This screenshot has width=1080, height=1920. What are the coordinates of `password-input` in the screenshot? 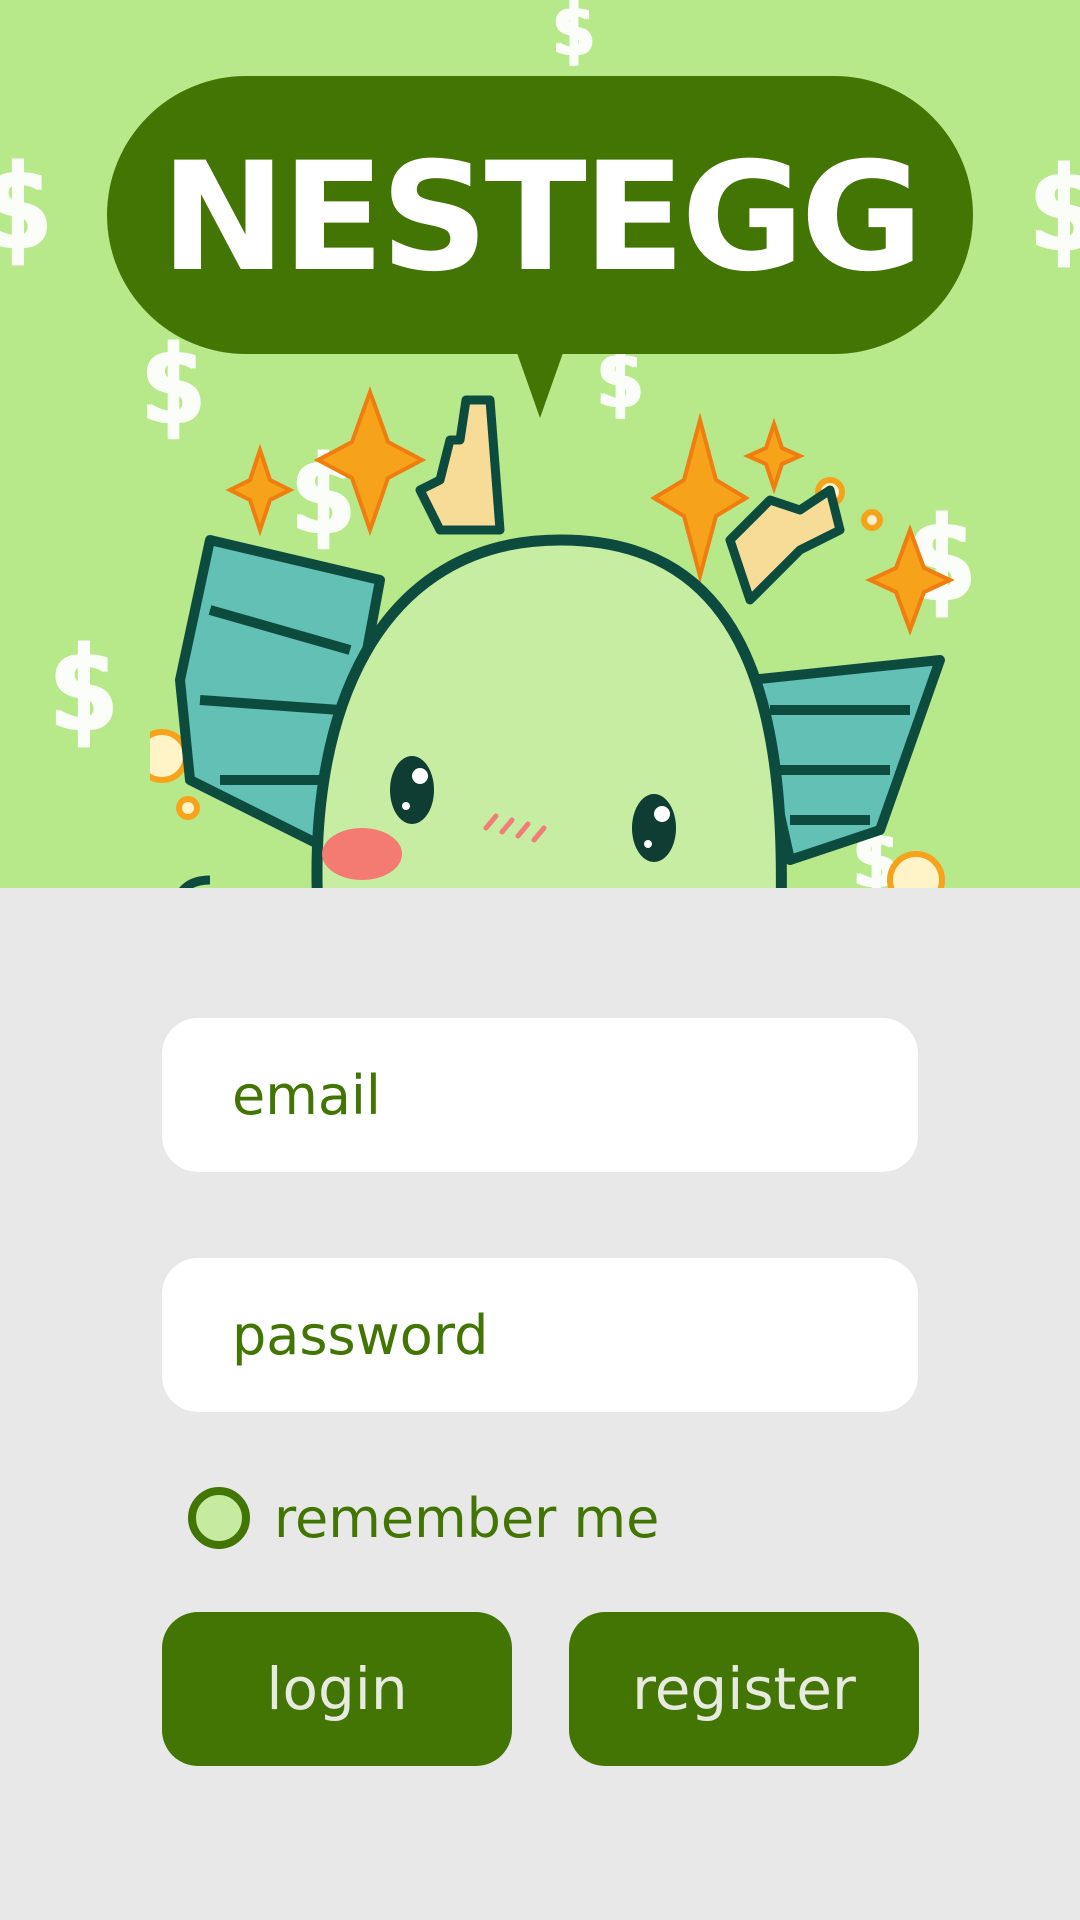 It's located at (542, 1335).